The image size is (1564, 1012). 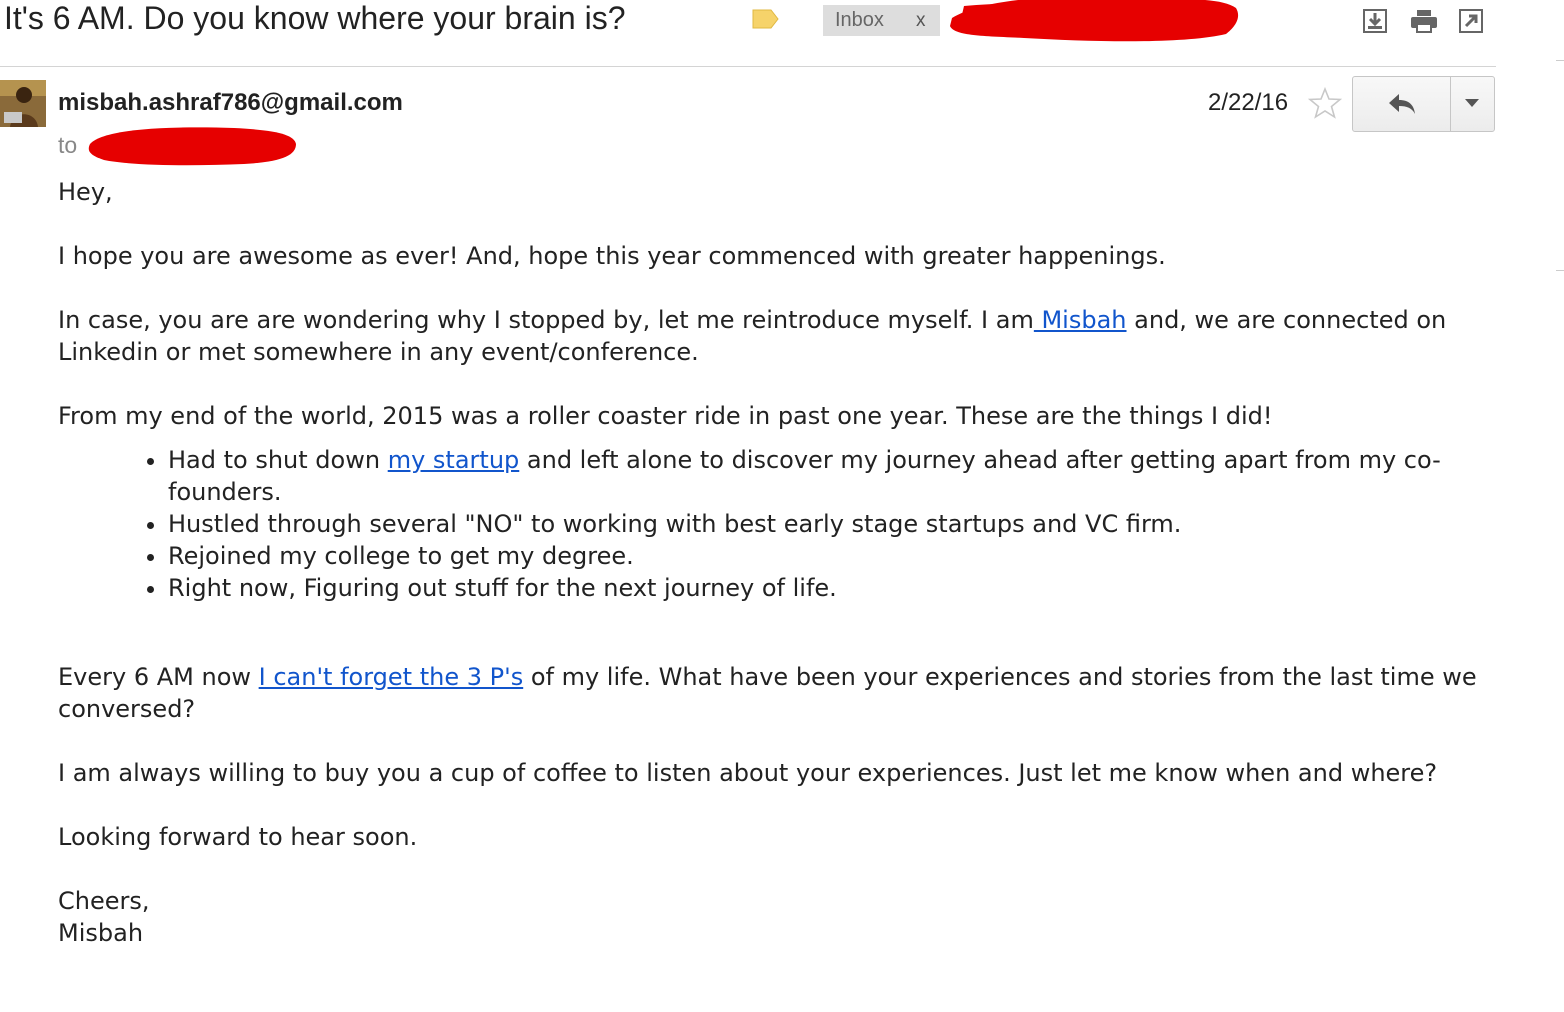 I want to click on three-ps-link: I can't forget the 3 P's, so click(x=391, y=677).